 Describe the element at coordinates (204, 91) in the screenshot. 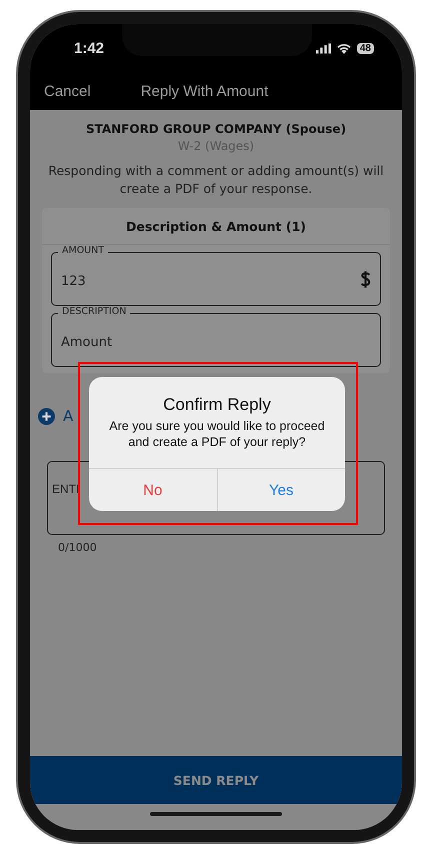

I see `screen-title: Reply With Amount` at that location.